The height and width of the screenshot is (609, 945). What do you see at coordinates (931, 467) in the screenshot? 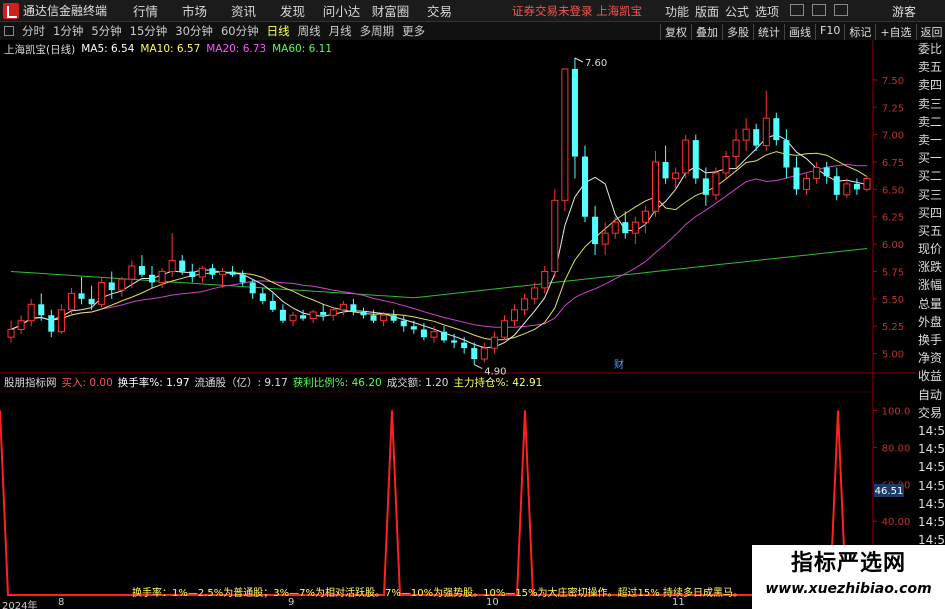
I see `quote-label-23: 14:56` at bounding box center [931, 467].